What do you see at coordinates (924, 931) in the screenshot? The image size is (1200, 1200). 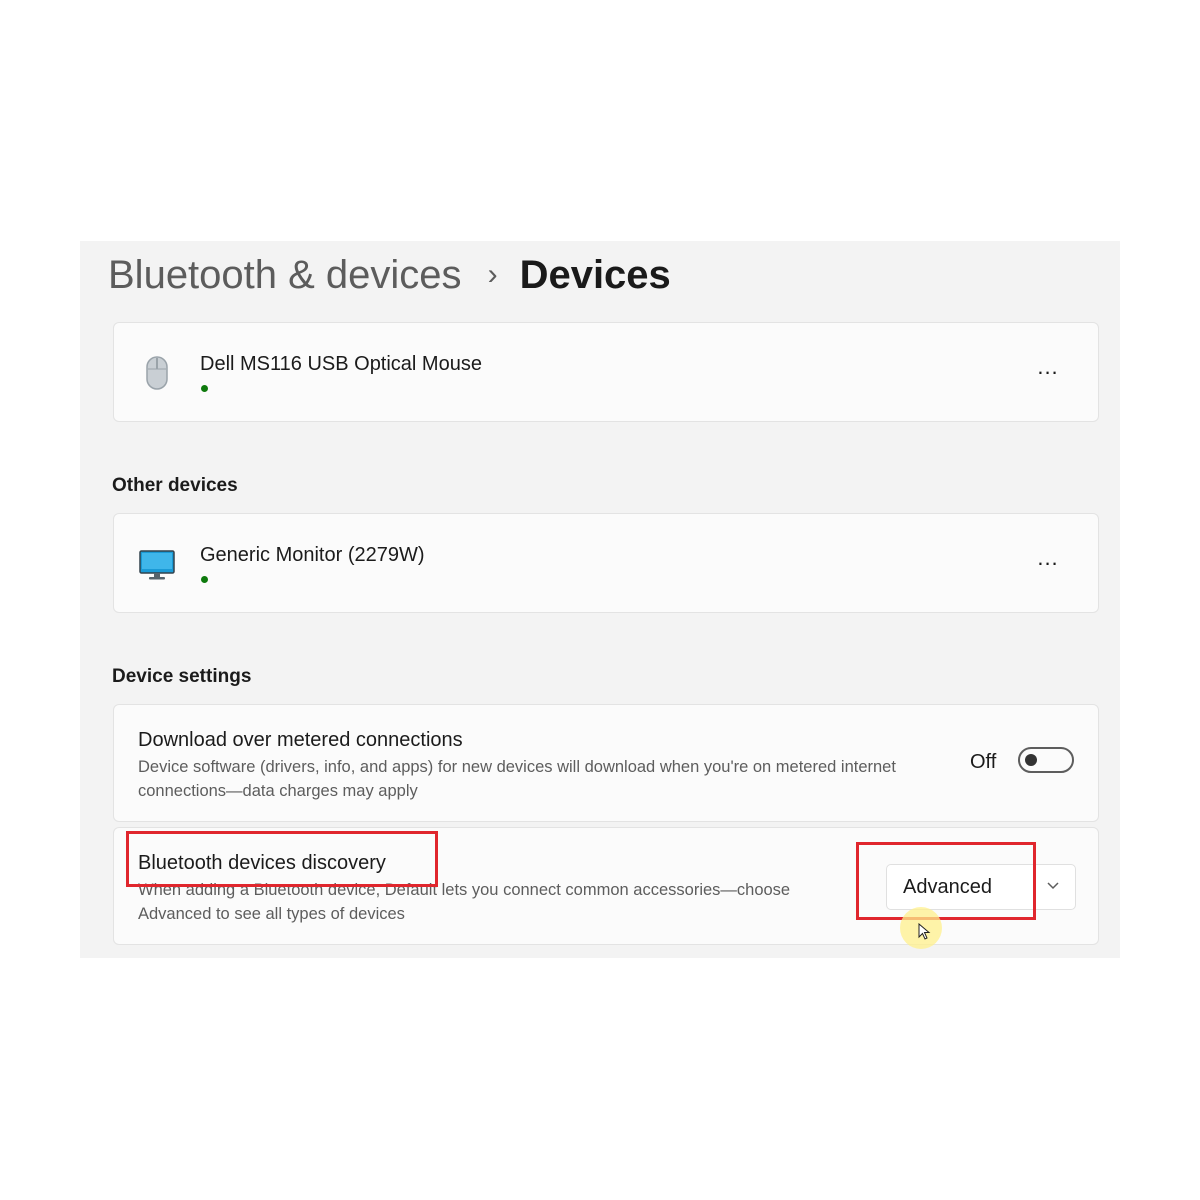 I see `mouse-pointer-icon` at bounding box center [924, 931].